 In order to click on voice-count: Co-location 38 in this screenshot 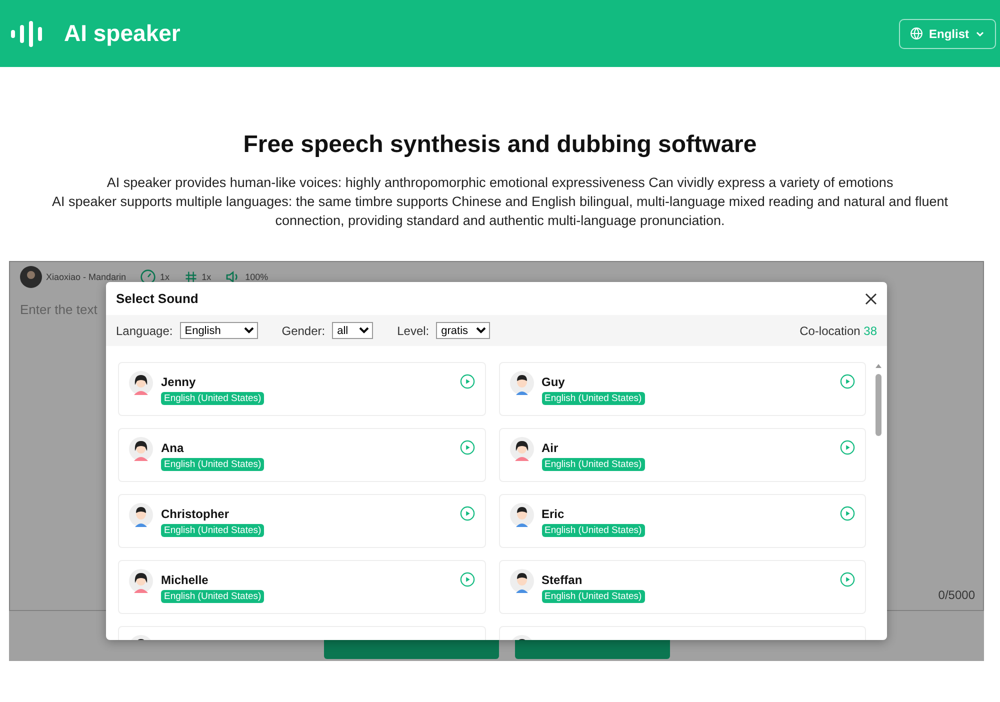, I will do `click(838, 331)`.